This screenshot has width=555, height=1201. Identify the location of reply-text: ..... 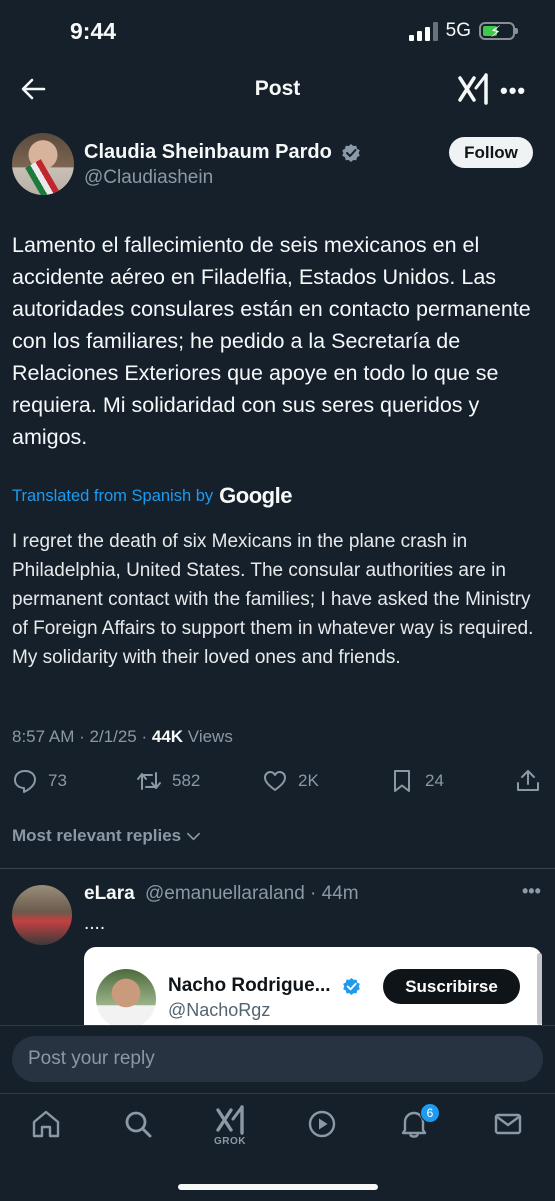
(95, 923).